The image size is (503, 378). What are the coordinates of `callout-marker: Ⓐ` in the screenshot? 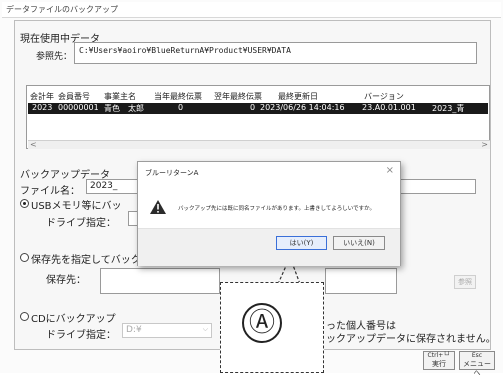 It's located at (262, 323).